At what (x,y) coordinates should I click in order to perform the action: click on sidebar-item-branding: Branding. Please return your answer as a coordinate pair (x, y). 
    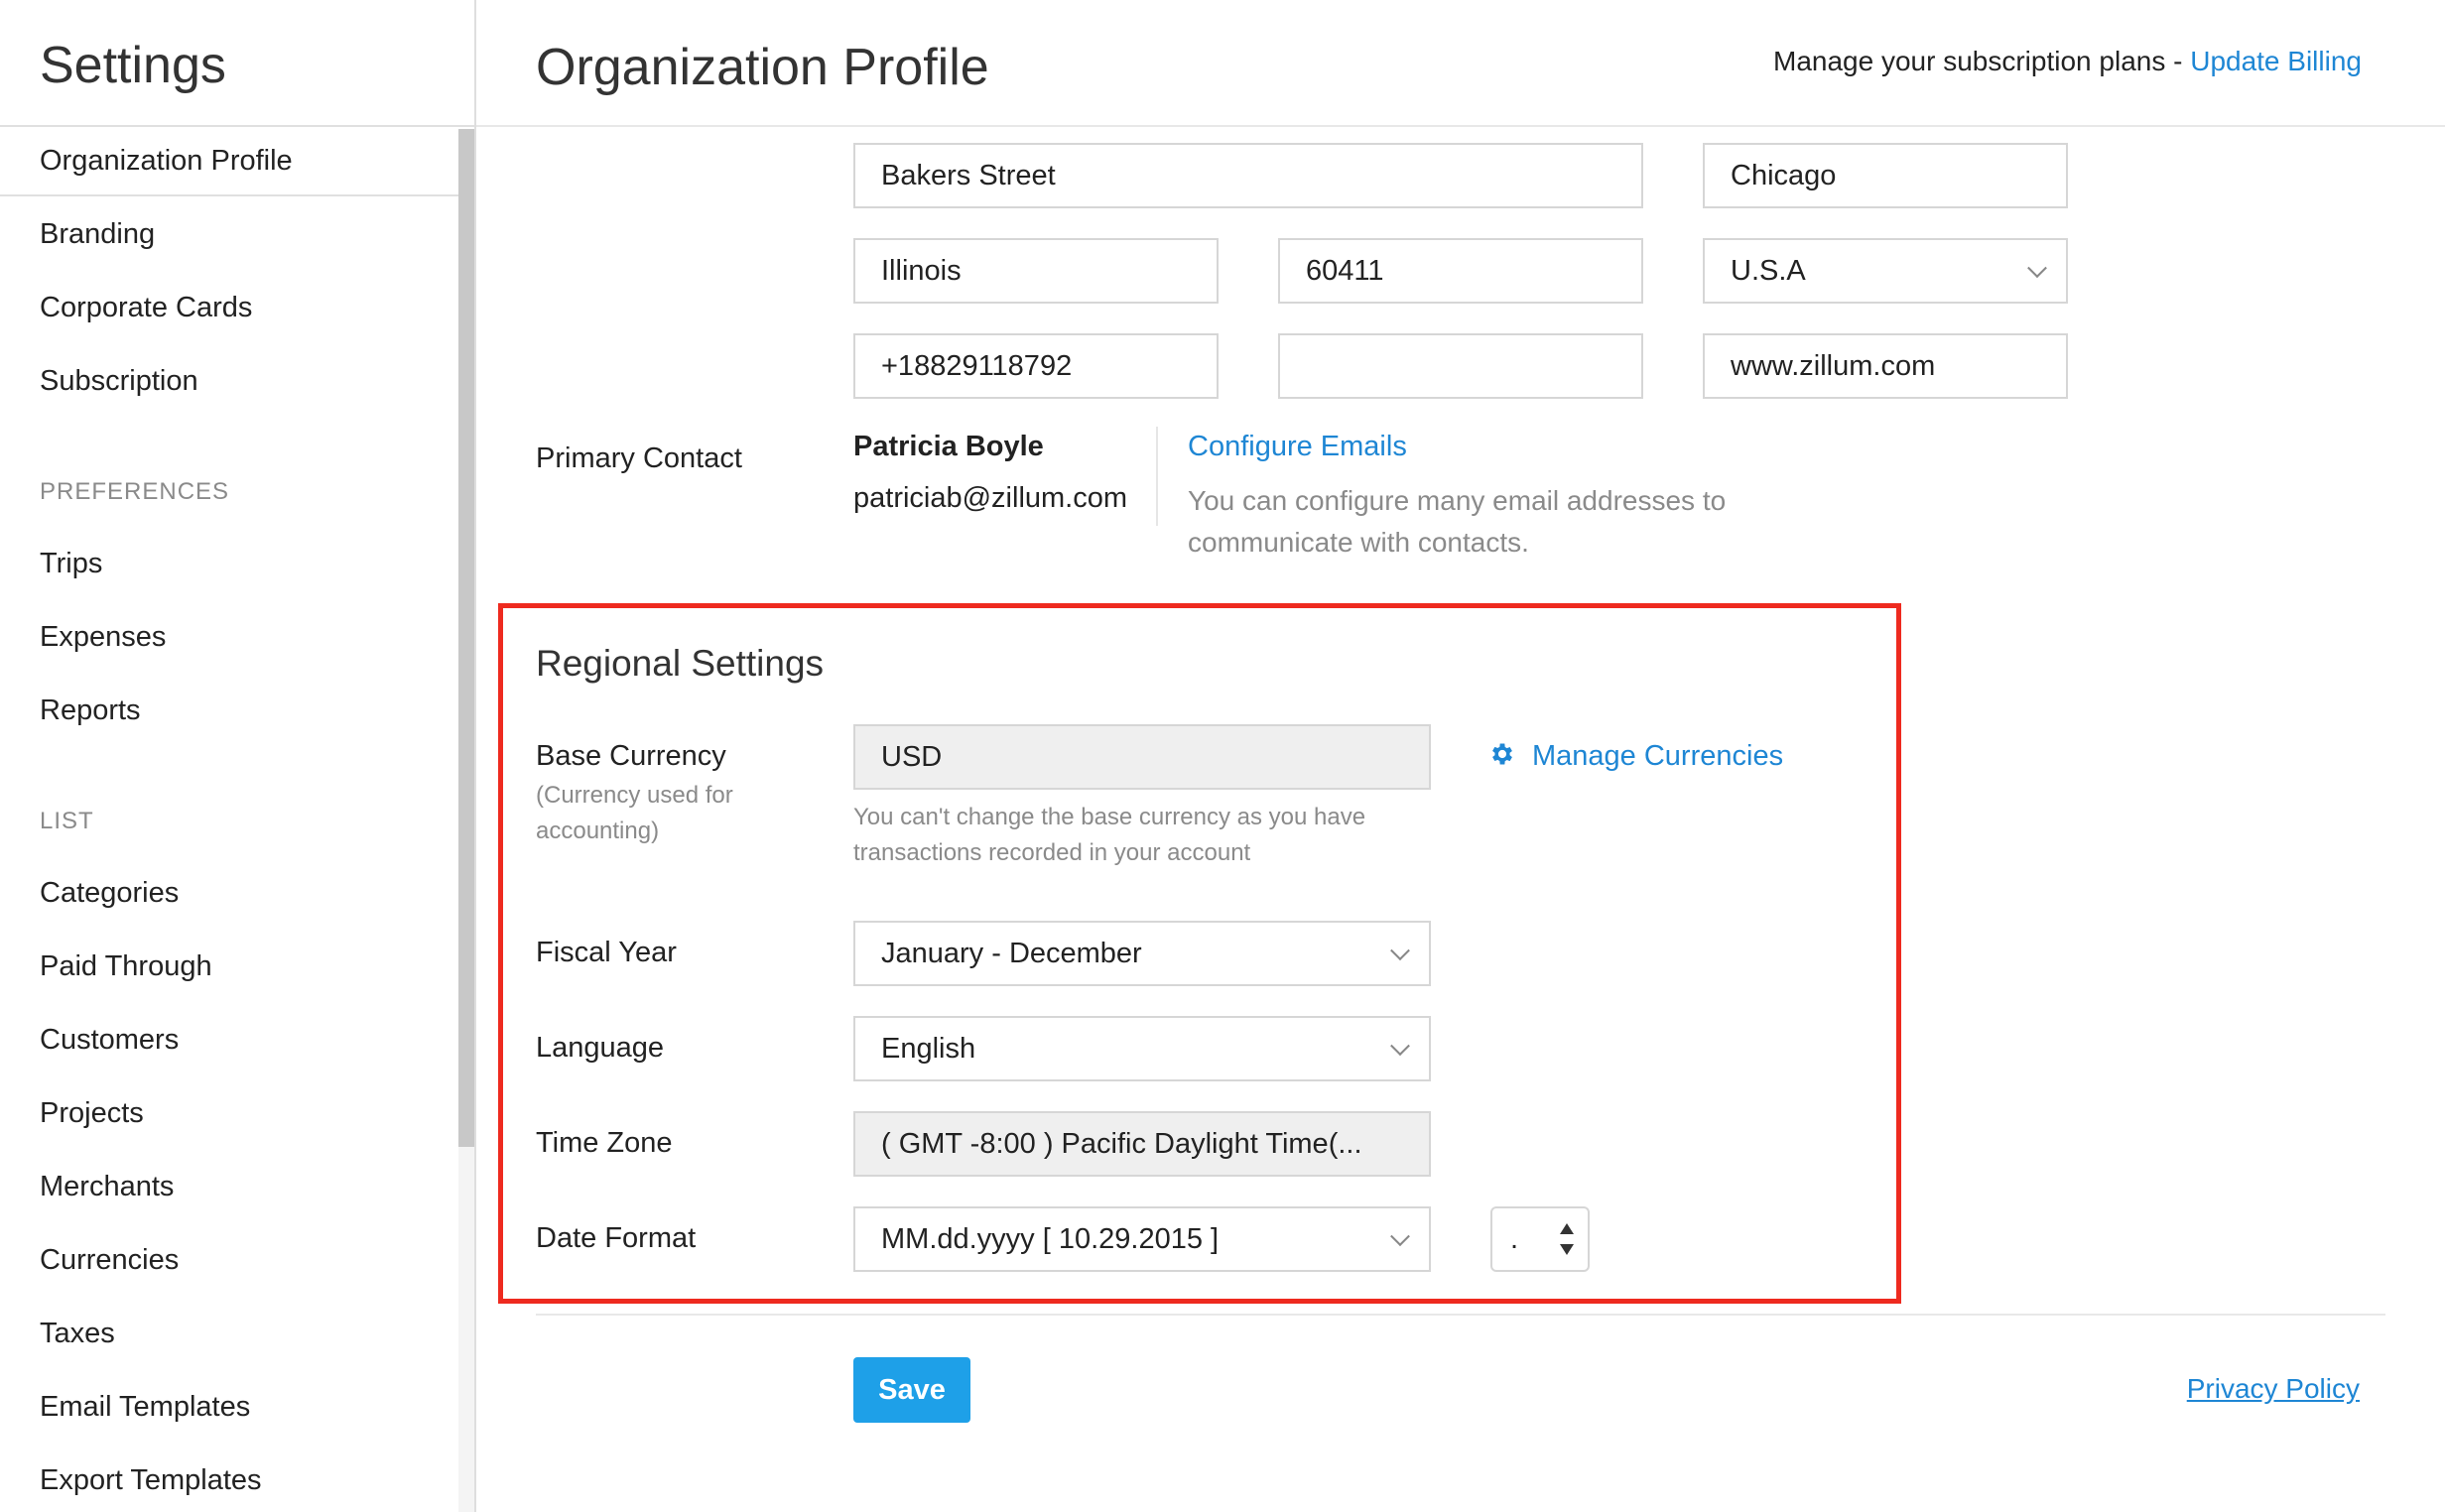
    Looking at the image, I should click on (97, 234).